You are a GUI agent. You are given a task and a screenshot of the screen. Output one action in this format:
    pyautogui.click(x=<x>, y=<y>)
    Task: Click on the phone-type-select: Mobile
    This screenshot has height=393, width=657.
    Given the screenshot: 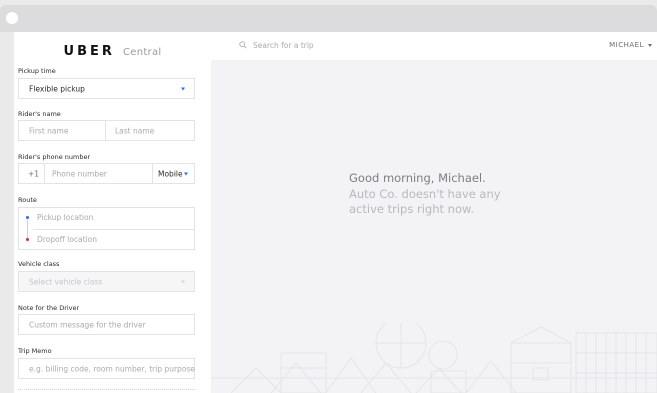 What is the action you would take?
    pyautogui.click(x=170, y=173)
    